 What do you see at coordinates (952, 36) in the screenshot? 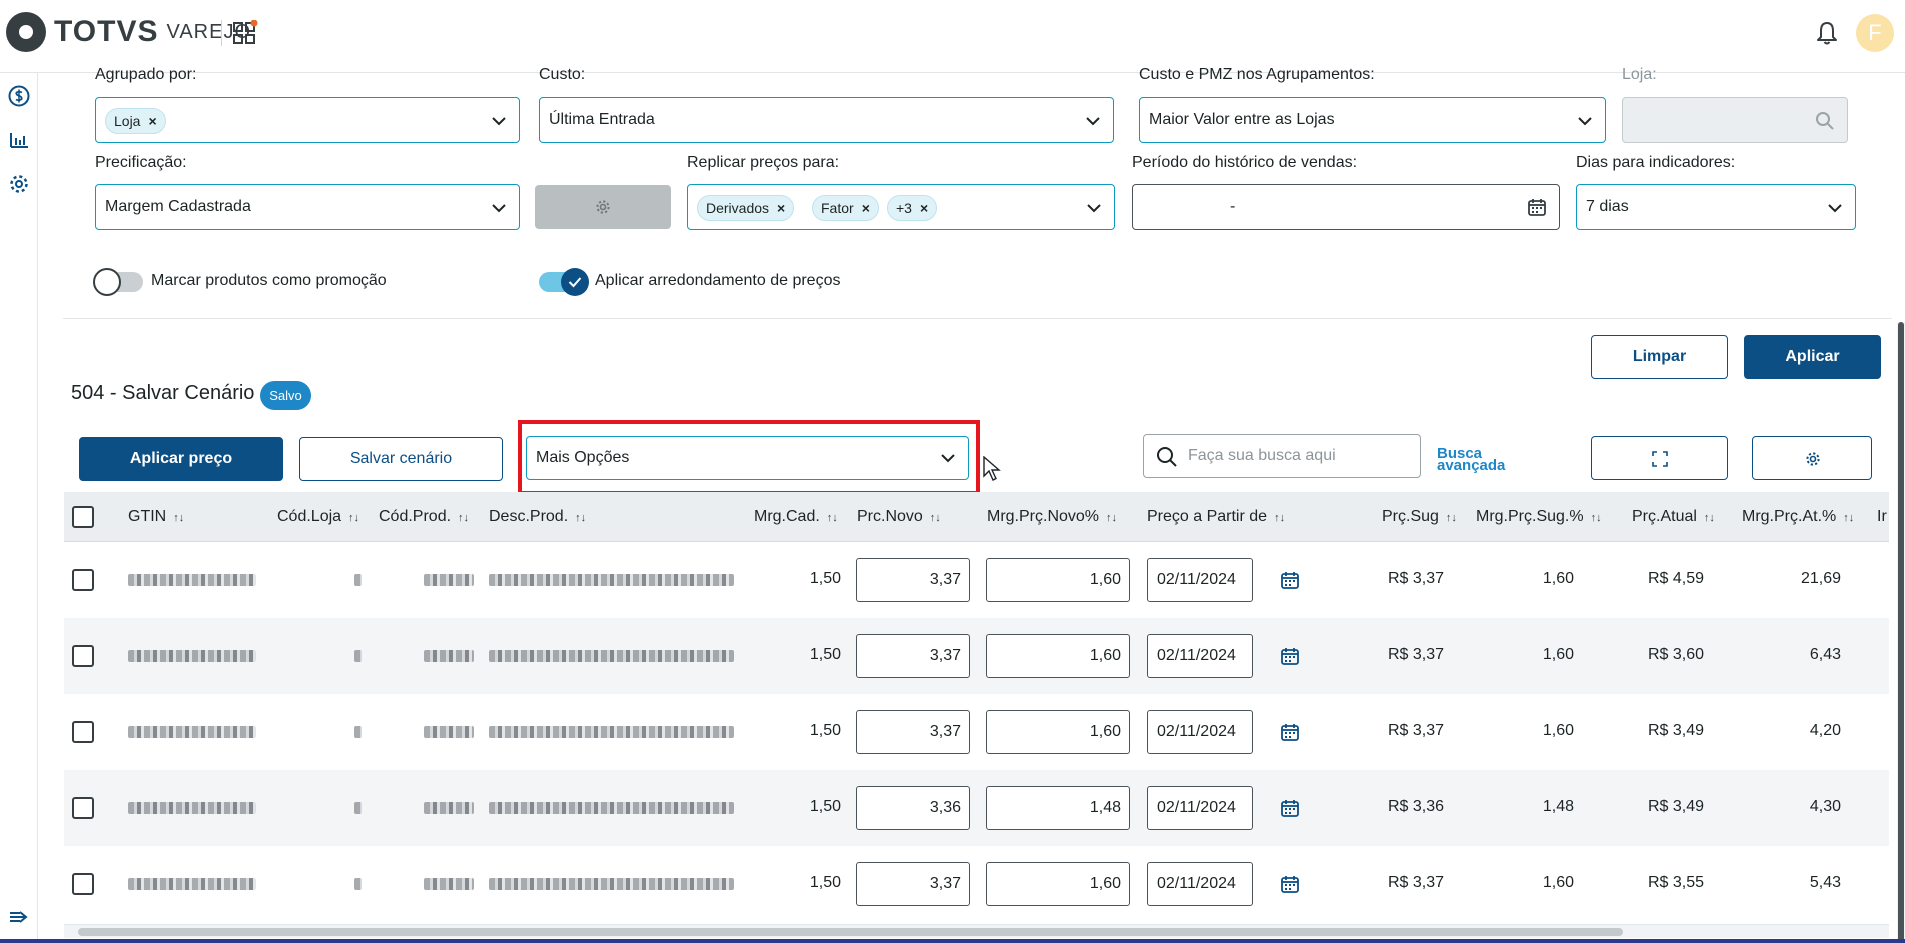
I see `top-bar: TOTVS VAREJO F` at bounding box center [952, 36].